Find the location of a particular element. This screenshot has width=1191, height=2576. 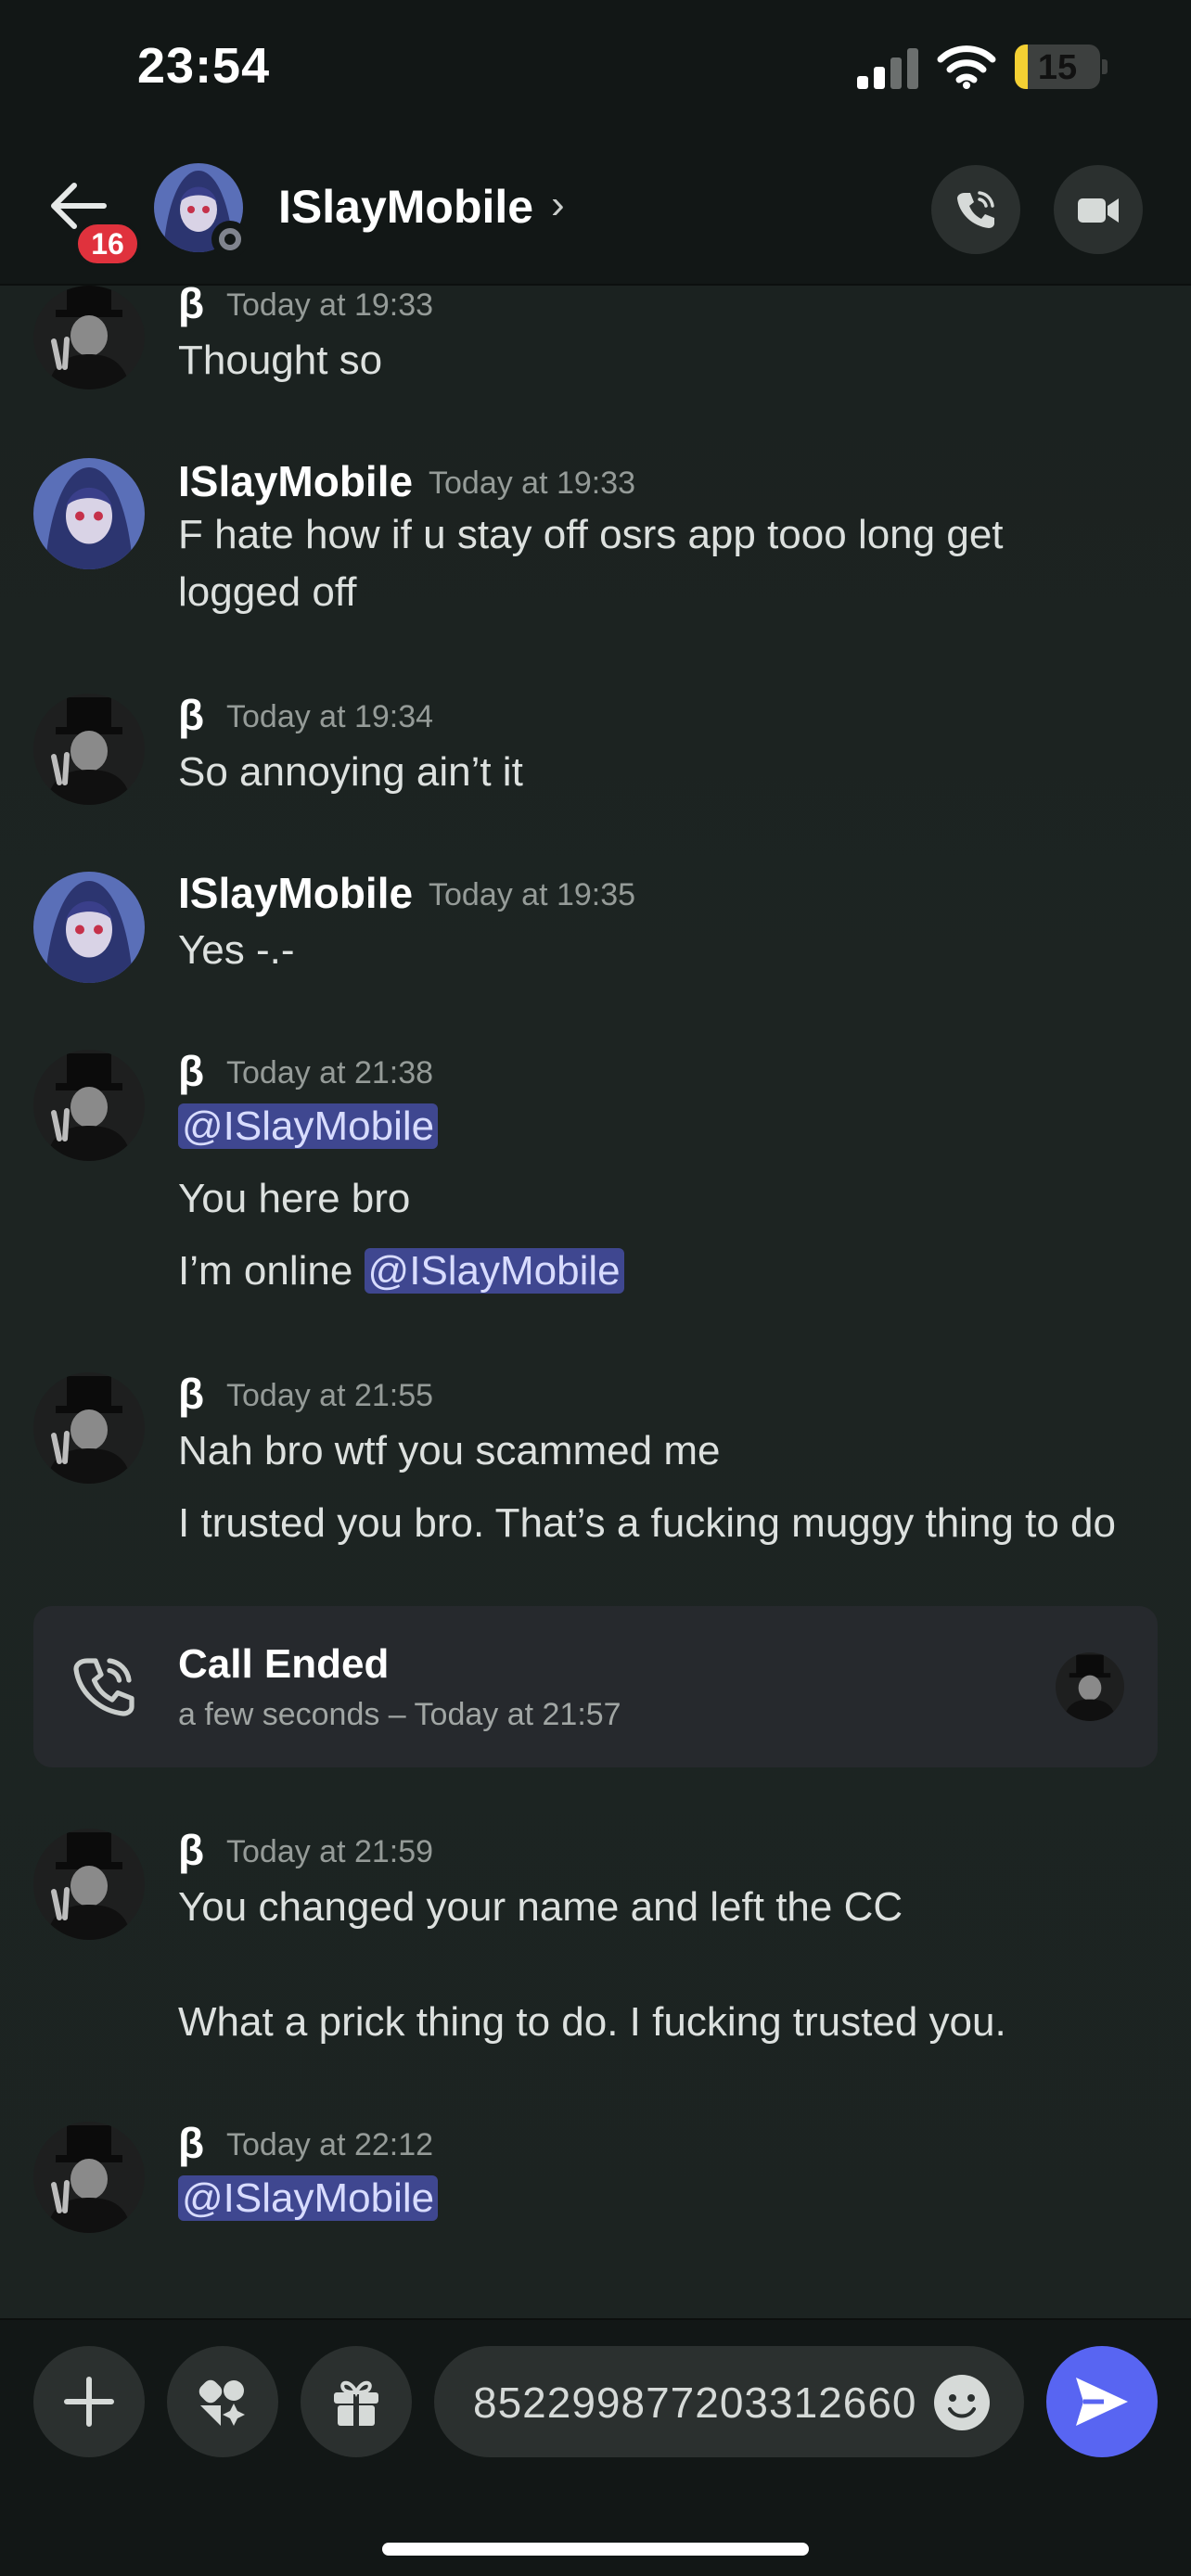

contact-name: ISlayMobile is located at coordinates (405, 207).